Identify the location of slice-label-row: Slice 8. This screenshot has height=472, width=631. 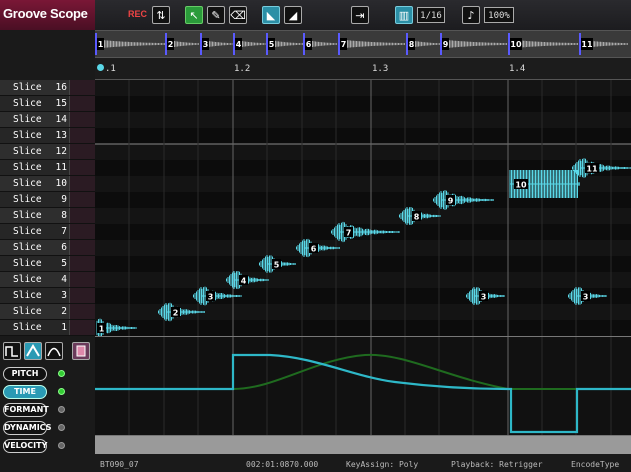
(47, 216).